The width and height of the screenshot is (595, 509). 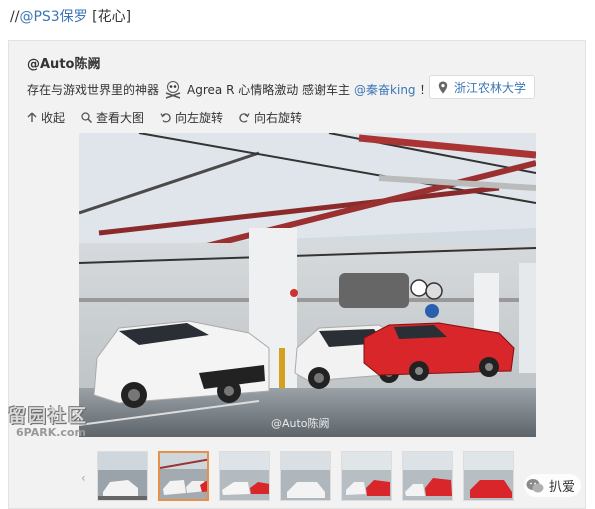 I want to click on site-logo: 留园社区, so click(x=48, y=416).